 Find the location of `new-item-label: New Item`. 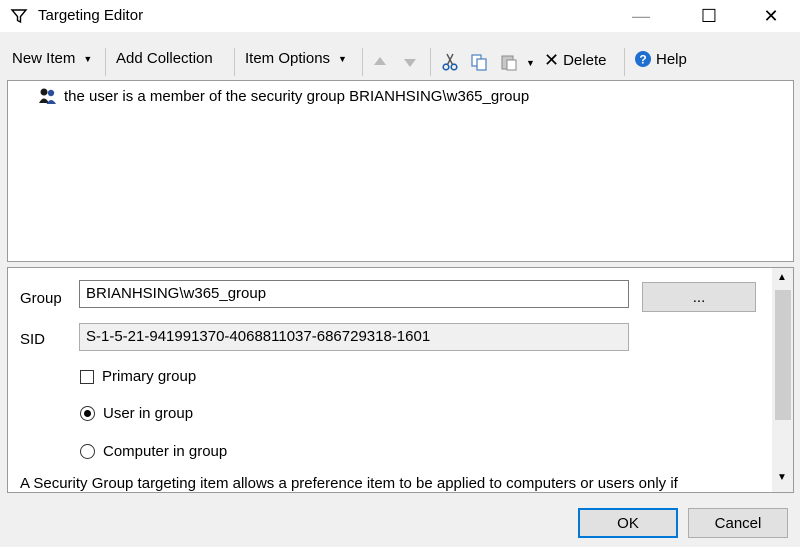

new-item-label: New Item is located at coordinates (44, 58).